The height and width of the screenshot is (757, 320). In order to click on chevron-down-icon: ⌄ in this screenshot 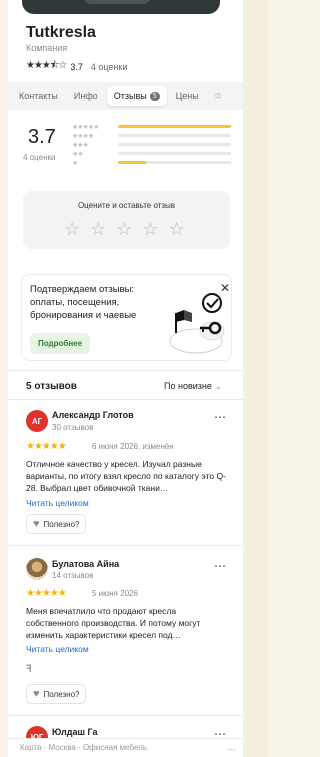, I will do `click(218, 386)`.